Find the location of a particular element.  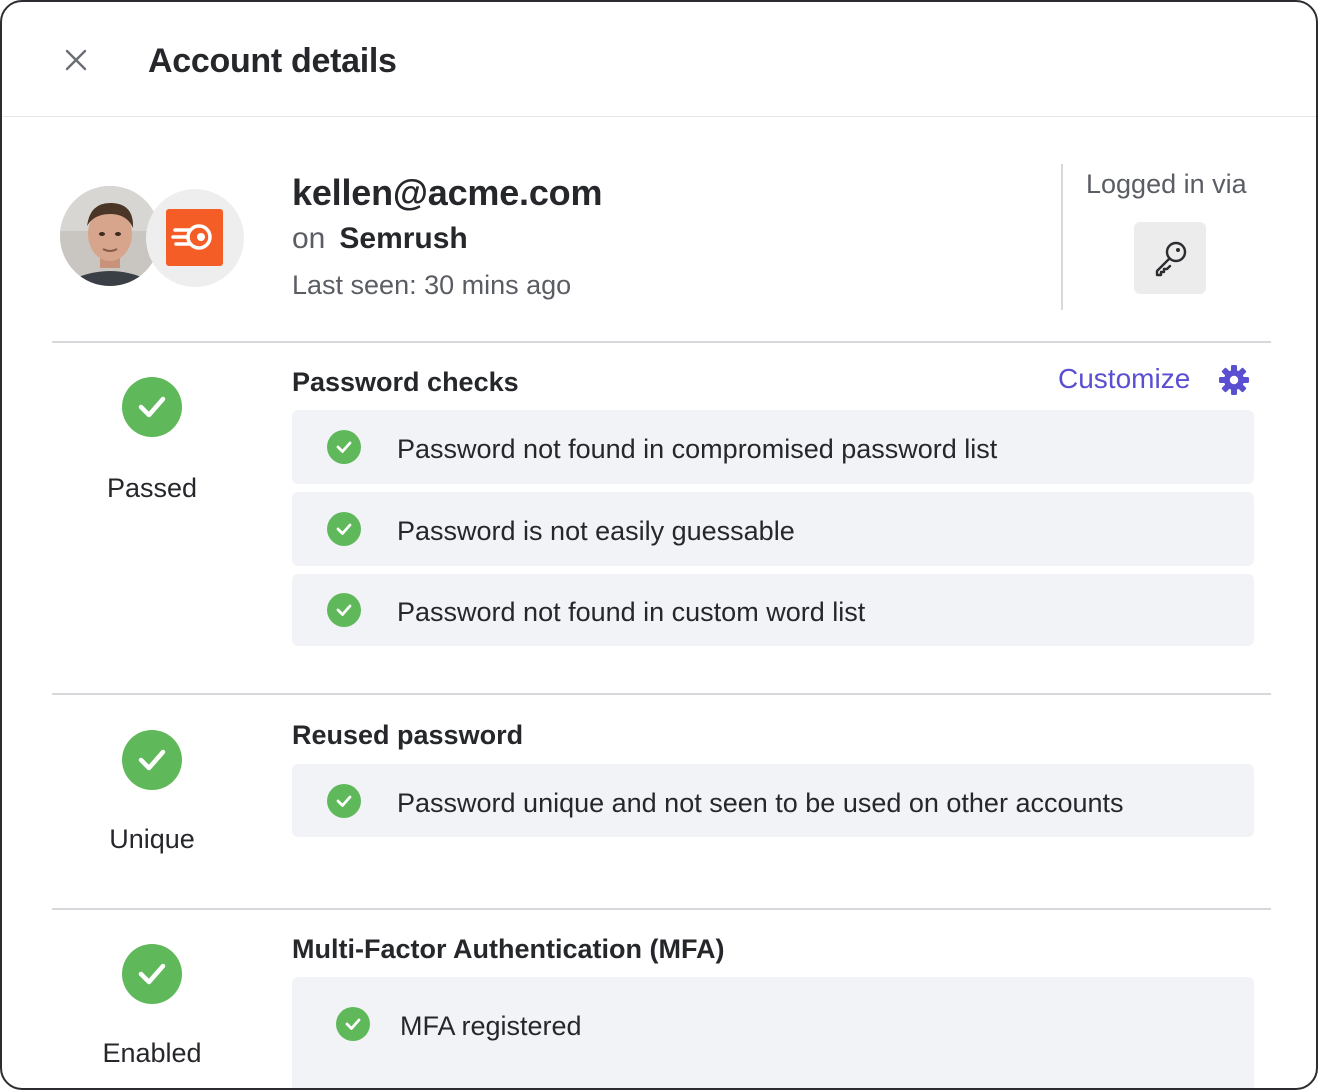

login-method-button is located at coordinates (1170, 258).